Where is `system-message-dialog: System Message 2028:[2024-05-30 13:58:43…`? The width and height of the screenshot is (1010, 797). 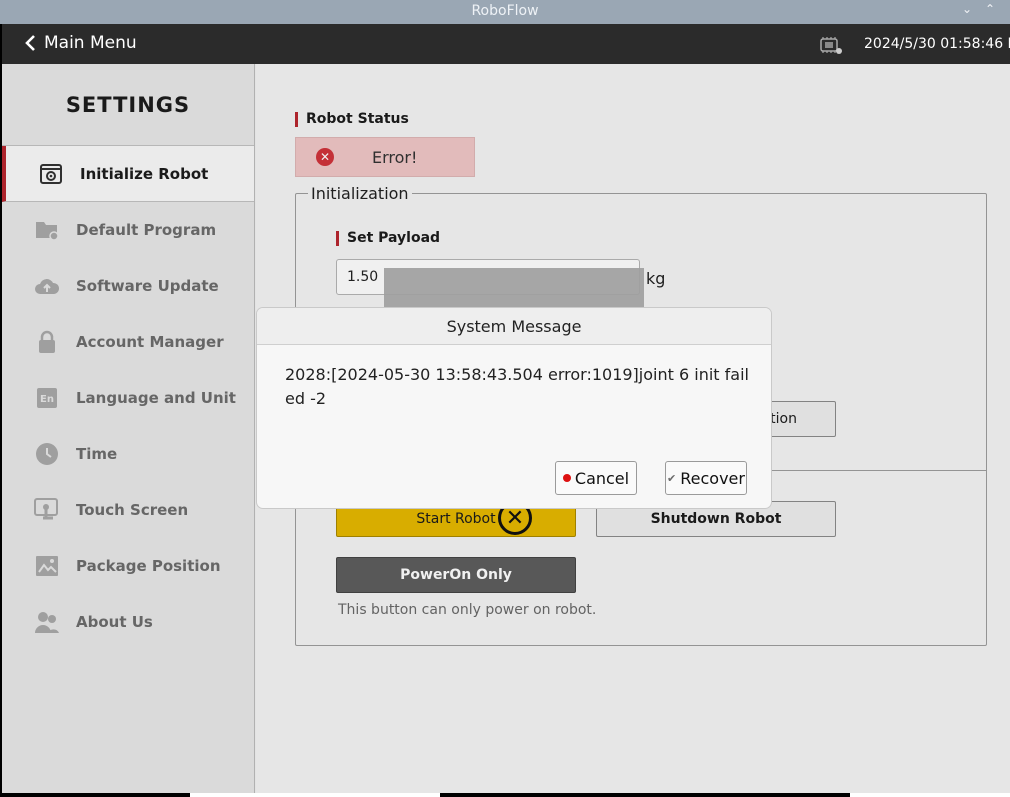
system-message-dialog: System Message 2028:[2024-05-30 13:58:43… is located at coordinates (514, 408).